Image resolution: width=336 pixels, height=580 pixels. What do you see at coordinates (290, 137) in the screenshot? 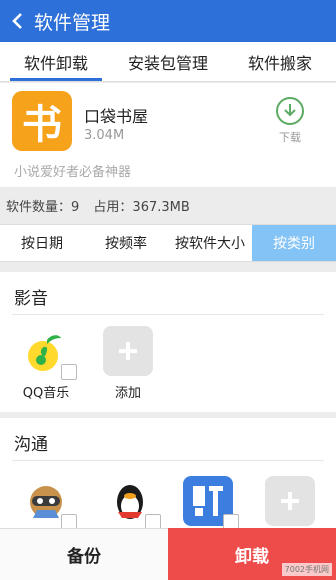
I see `download-label: 下载` at bounding box center [290, 137].